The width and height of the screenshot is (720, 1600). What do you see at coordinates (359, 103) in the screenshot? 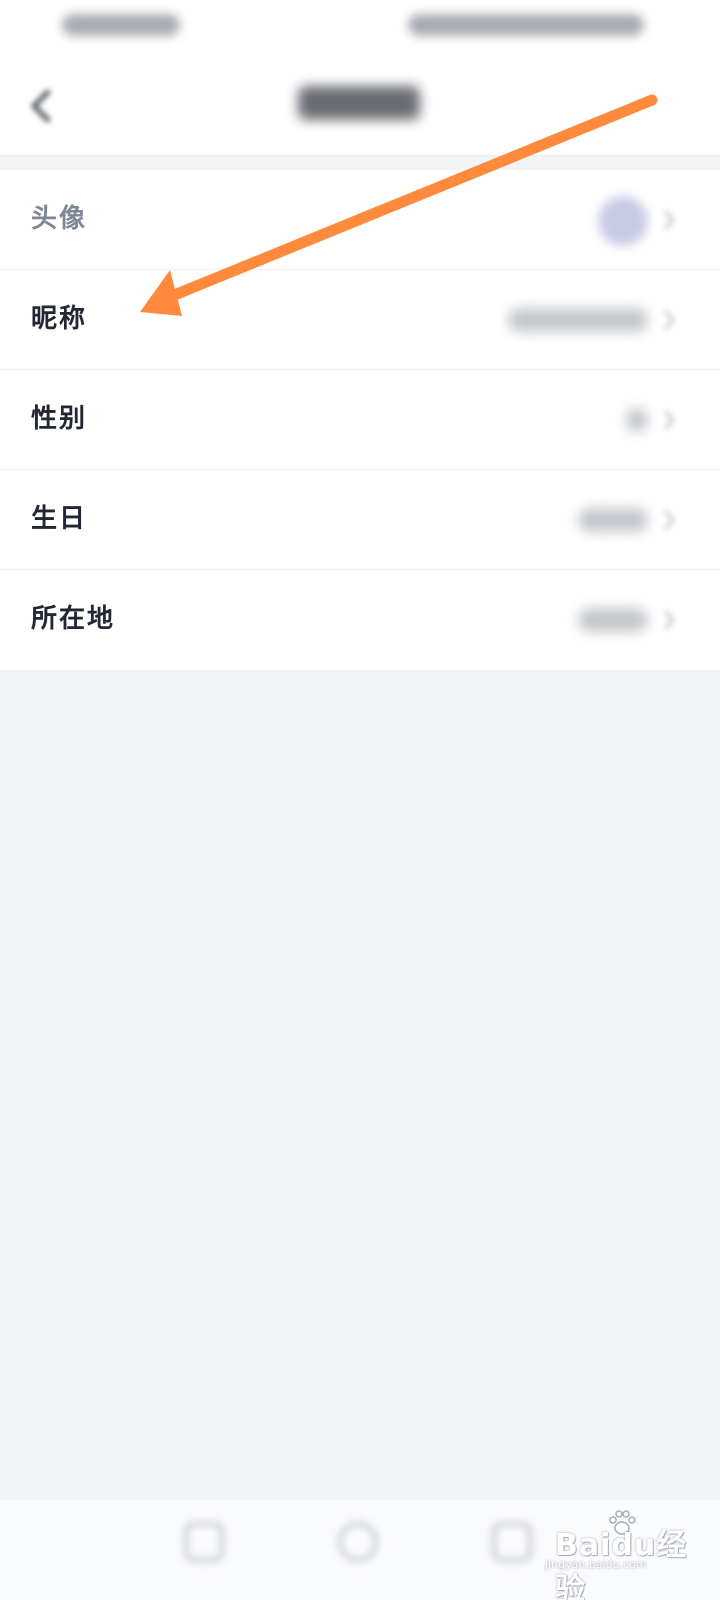
I see `page-title-blurred` at bounding box center [359, 103].